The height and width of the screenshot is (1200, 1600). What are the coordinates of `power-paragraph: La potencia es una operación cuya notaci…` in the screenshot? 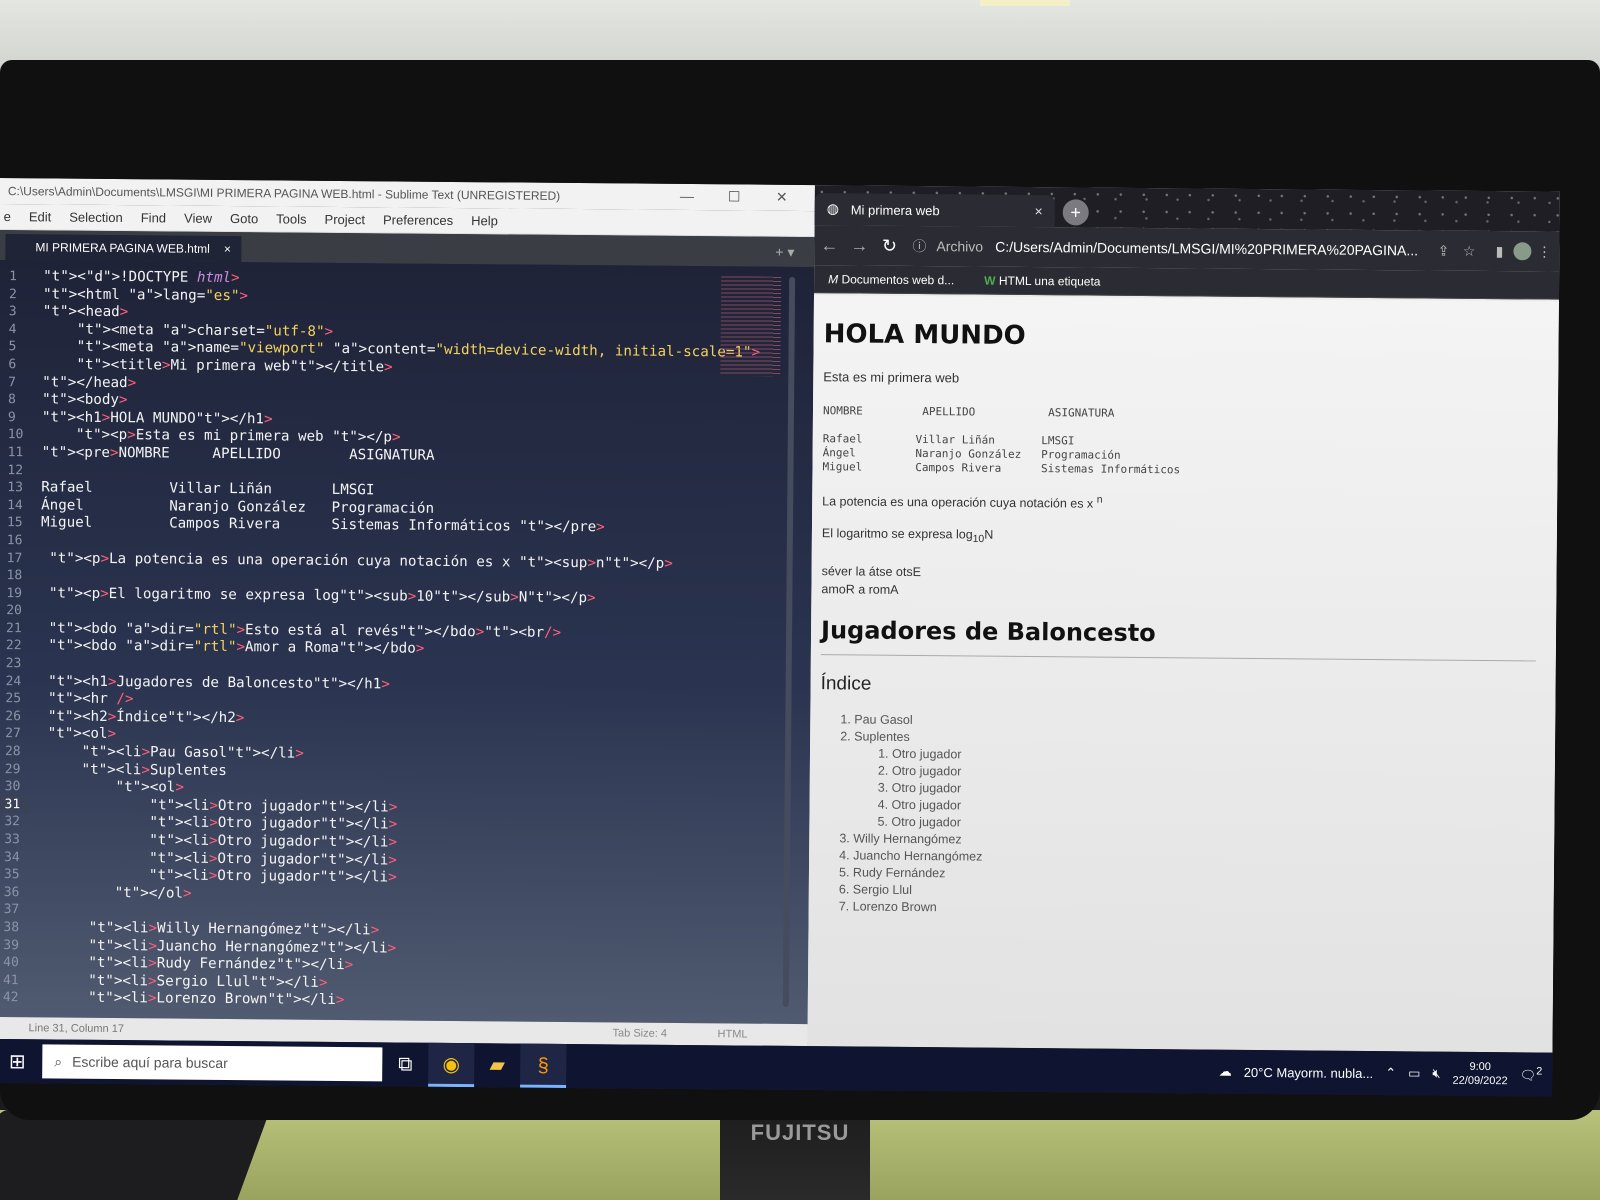 It's located at (962, 502).